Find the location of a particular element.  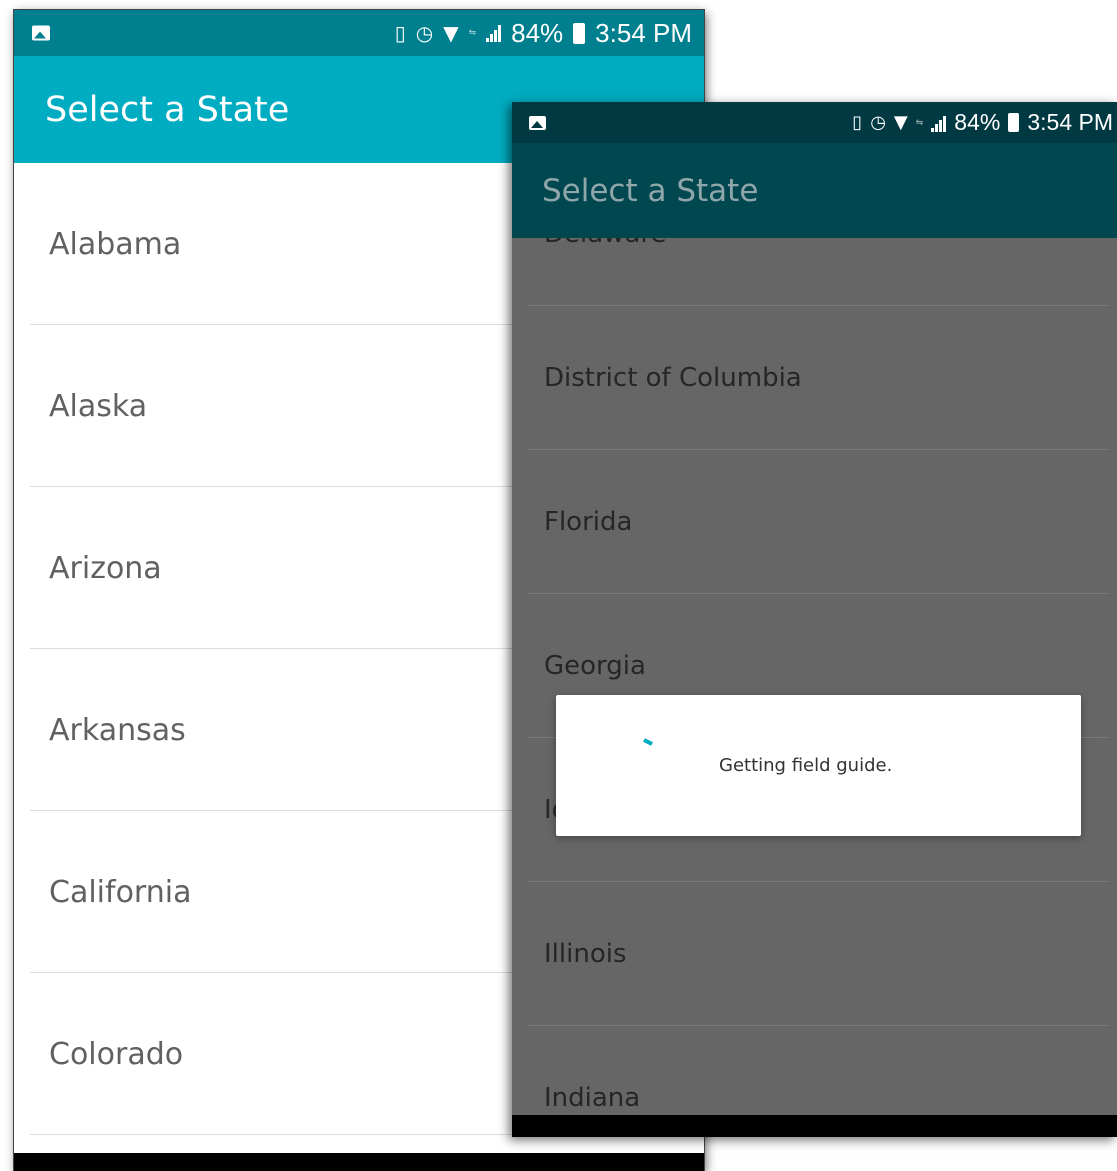

state-label: California is located at coordinates (120, 892).